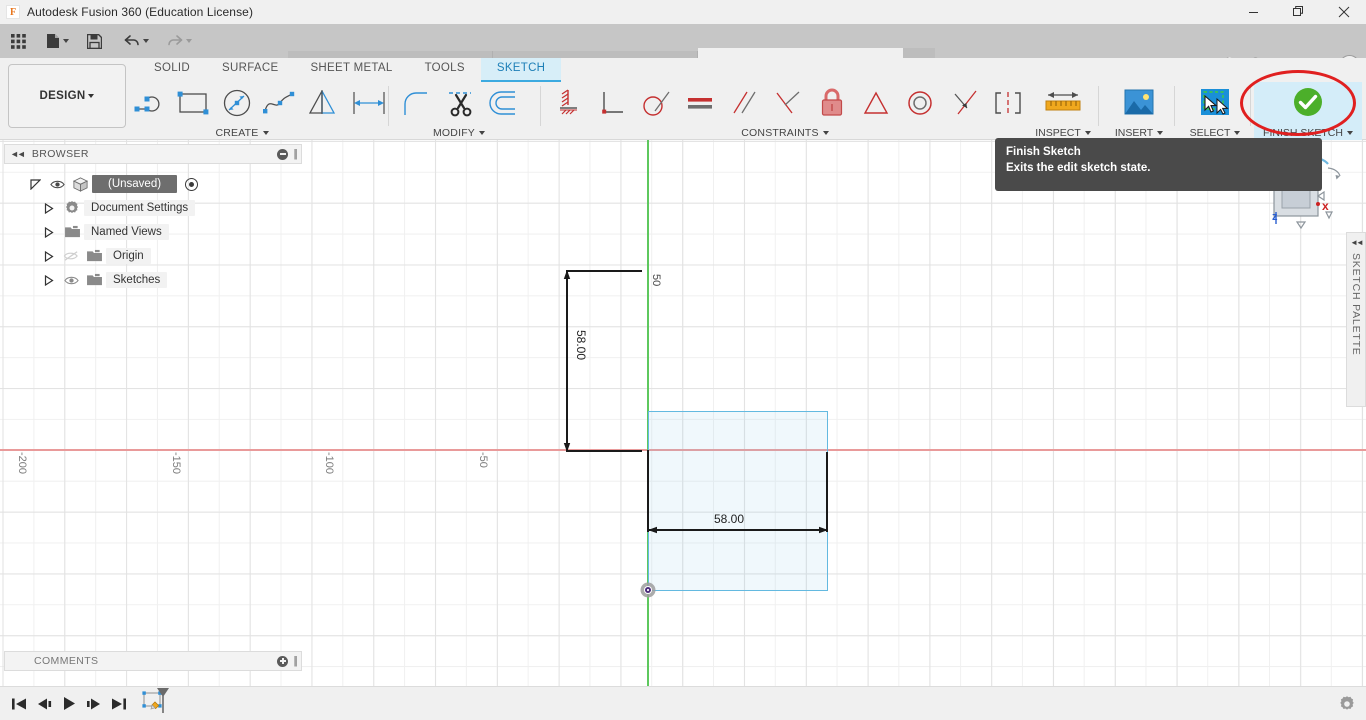 The width and height of the screenshot is (1366, 720). I want to click on tree-item-document-settings: Document Settings, so click(153, 208).